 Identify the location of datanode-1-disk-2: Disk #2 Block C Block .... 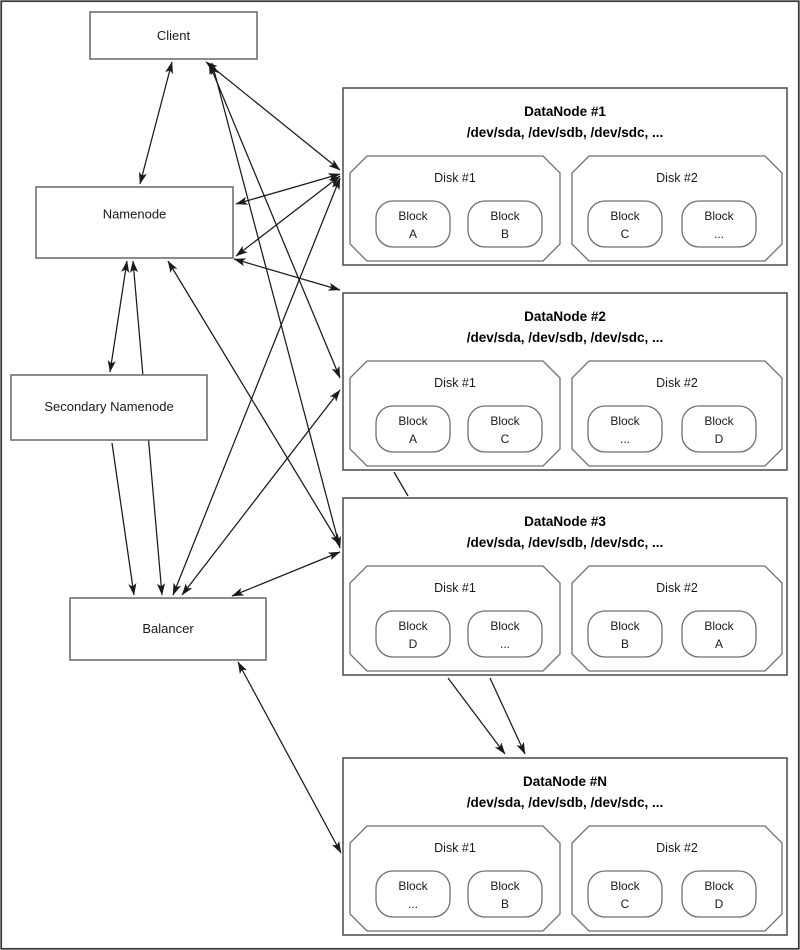
(677, 208).